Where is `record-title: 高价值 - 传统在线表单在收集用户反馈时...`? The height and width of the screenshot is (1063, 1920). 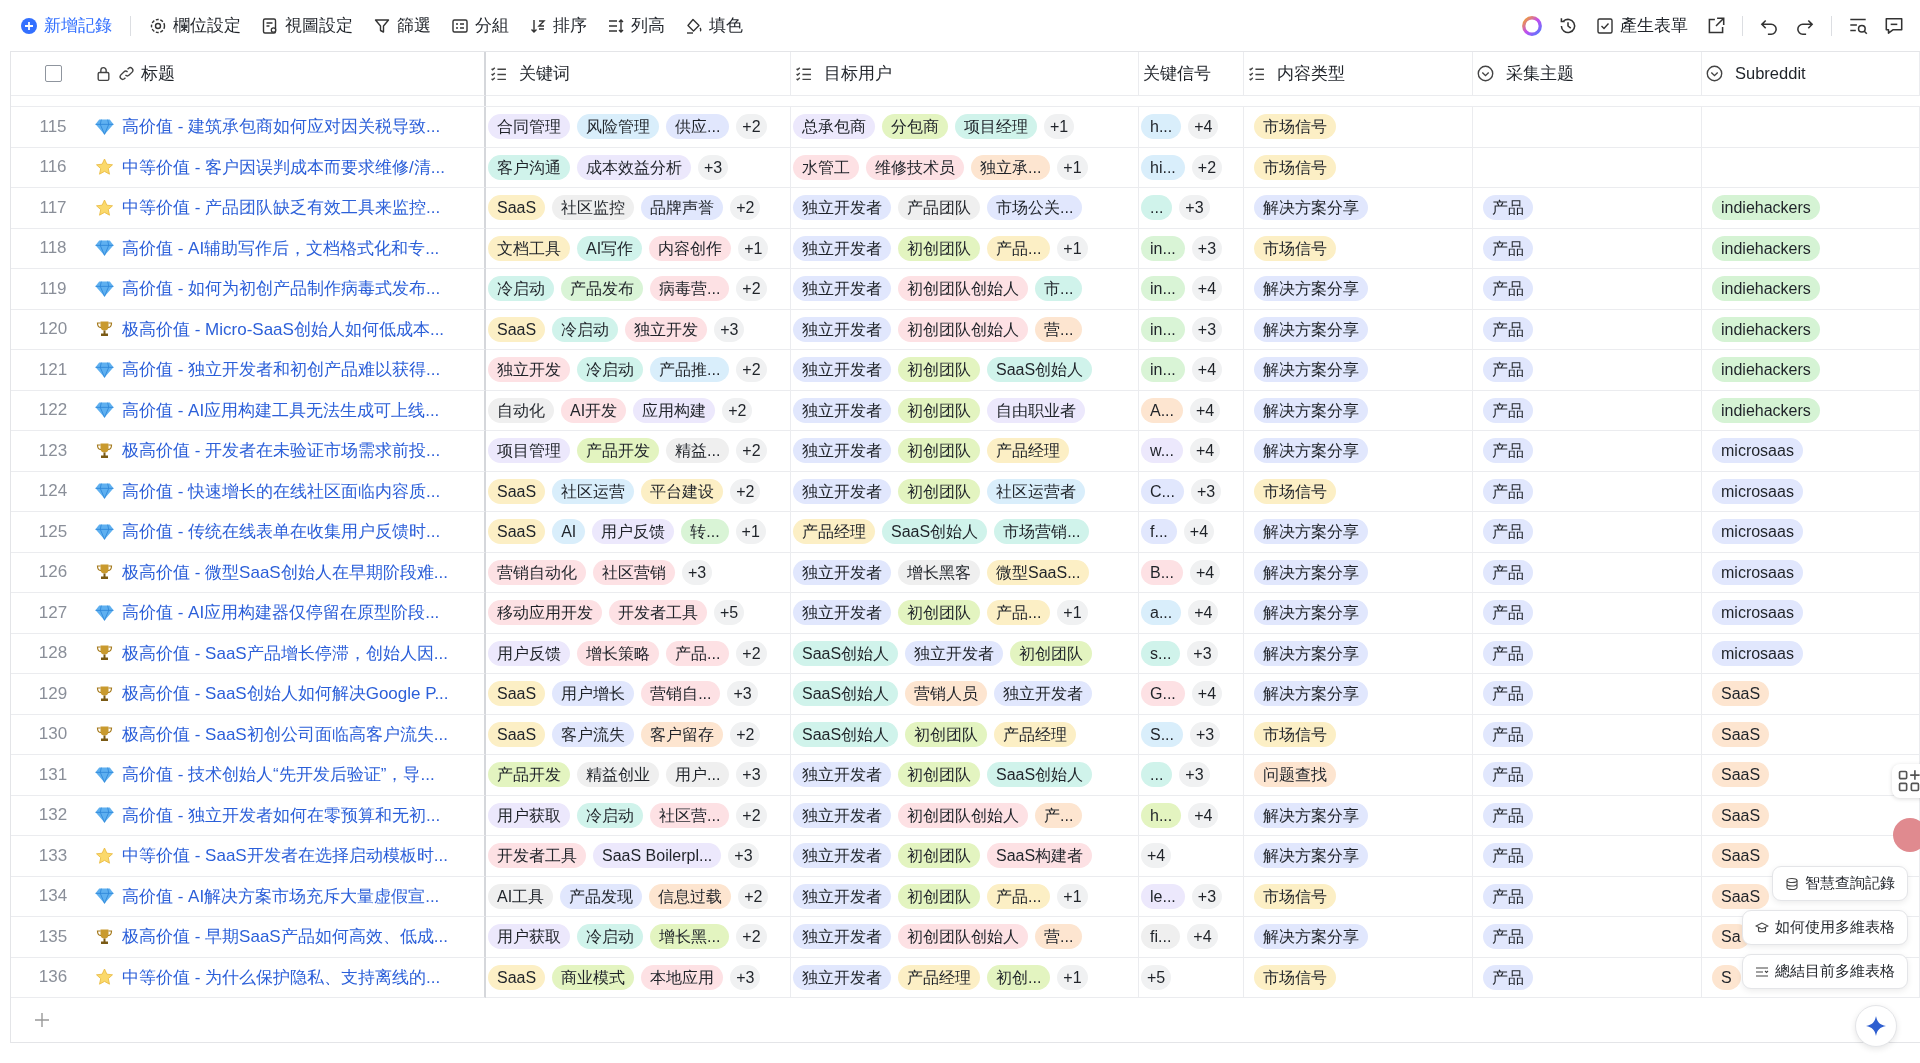
record-title: 高价值 - 传统在线表单在收集用户反馈时... is located at coordinates (281, 532).